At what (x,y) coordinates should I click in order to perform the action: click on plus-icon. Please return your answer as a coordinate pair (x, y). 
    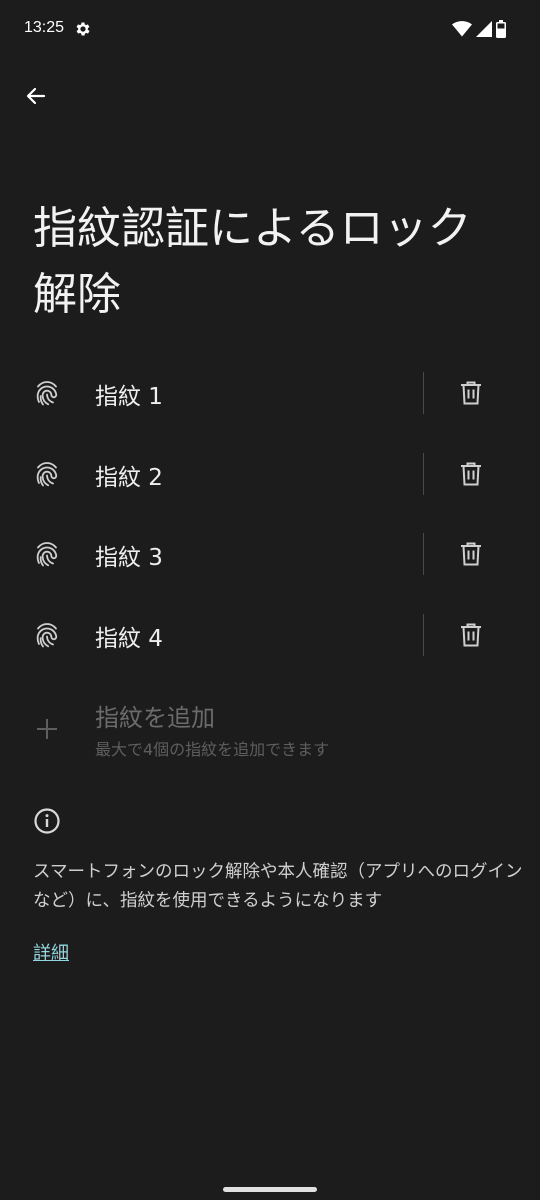
    Looking at the image, I should click on (47, 729).